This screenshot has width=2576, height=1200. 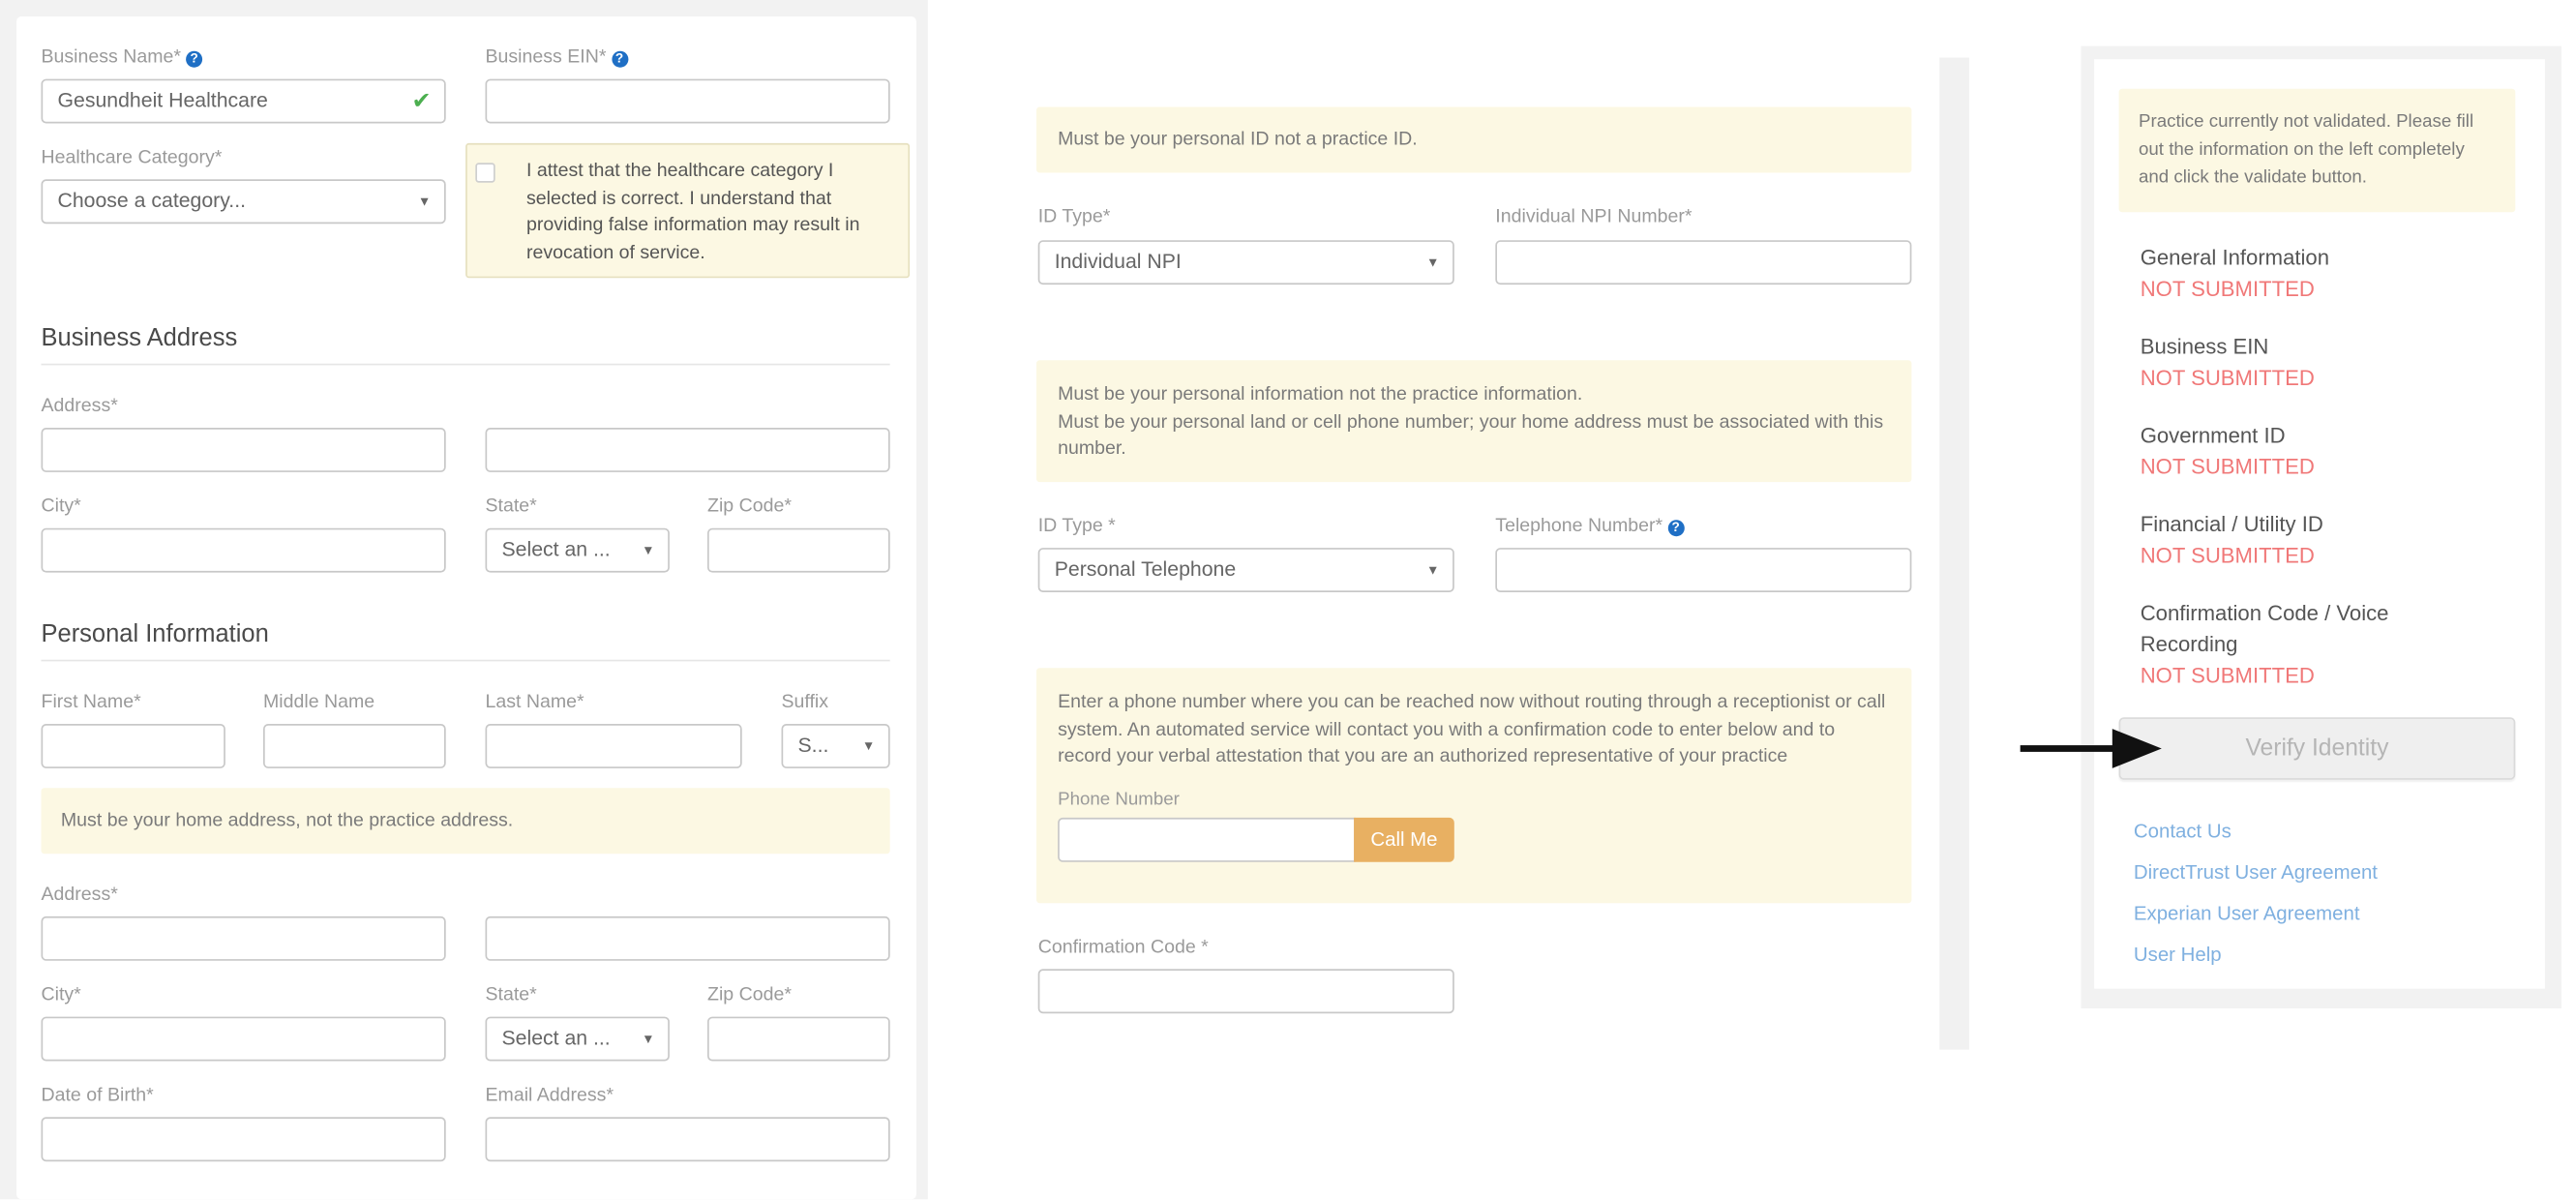 What do you see at coordinates (2227, 556) in the screenshot?
I see `financial-utility-id-status: NOT SUBMITTED` at bounding box center [2227, 556].